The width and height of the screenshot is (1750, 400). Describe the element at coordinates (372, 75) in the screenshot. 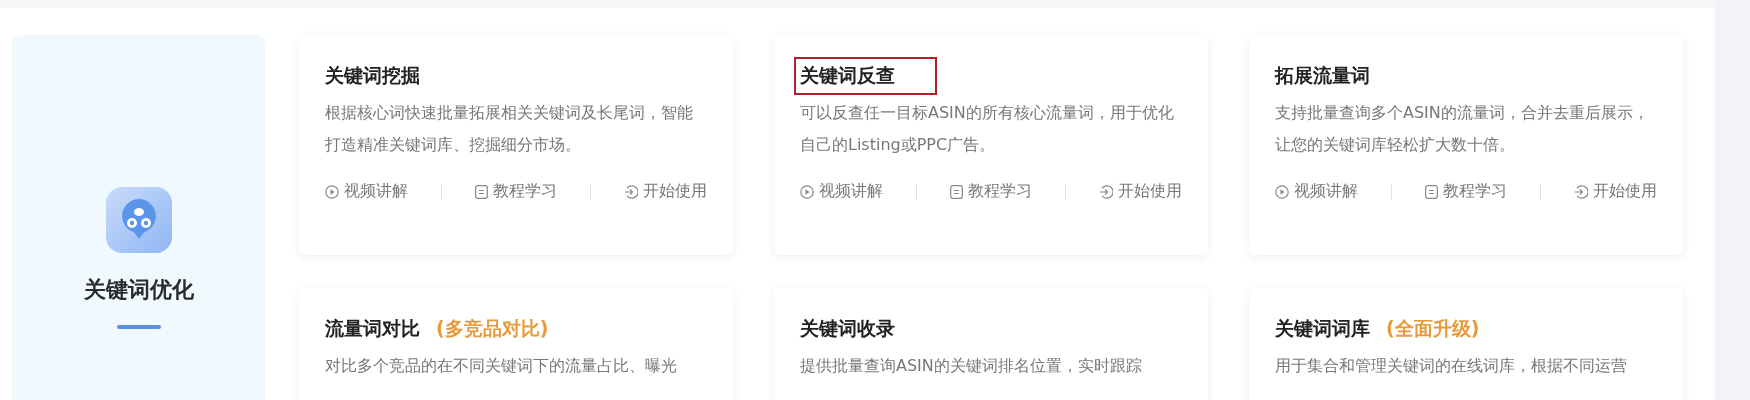

I see `card-title: 关键词挖掘` at that location.